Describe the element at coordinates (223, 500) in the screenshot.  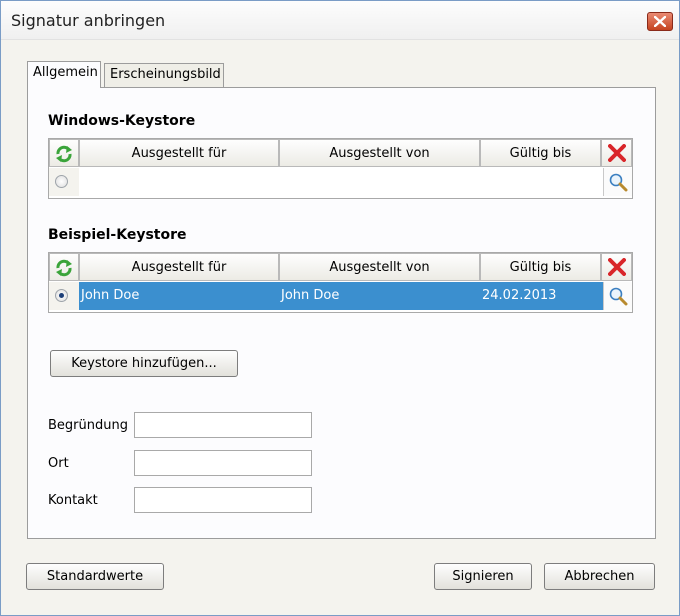
I see `contact-input` at that location.